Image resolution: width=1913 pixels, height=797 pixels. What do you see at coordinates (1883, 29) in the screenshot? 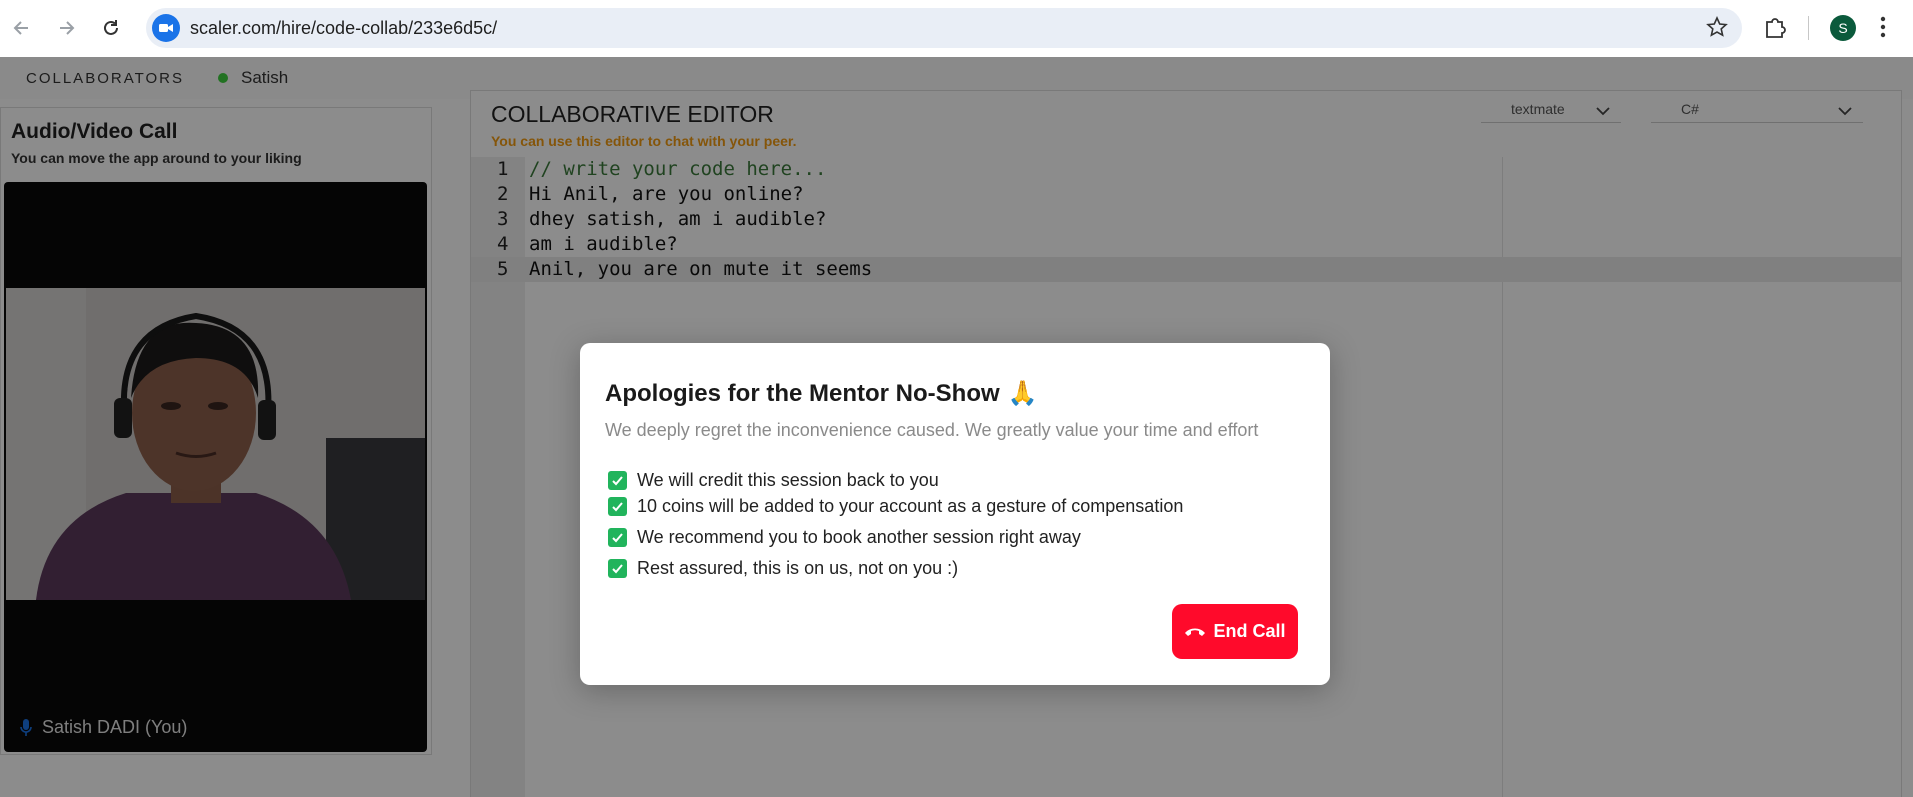
I see `browser-menu-icon` at bounding box center [1883, 29].